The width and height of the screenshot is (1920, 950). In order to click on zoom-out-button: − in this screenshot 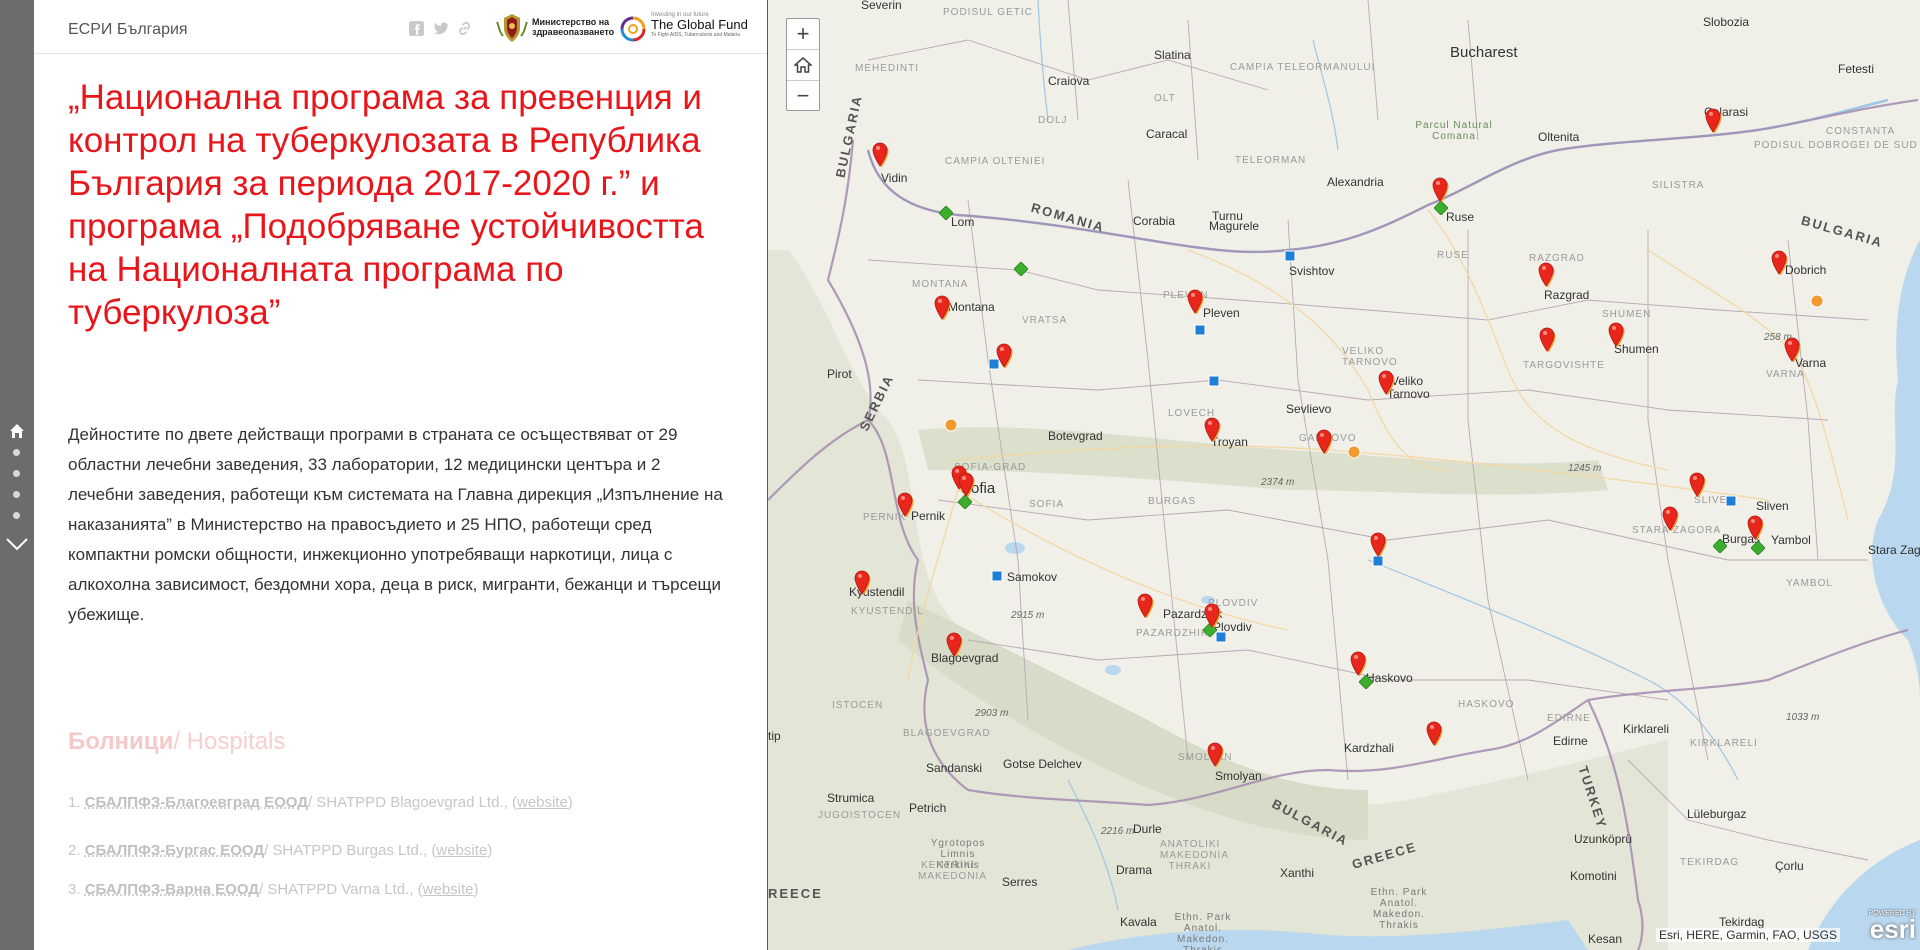, I will do `click(803, 96)`.